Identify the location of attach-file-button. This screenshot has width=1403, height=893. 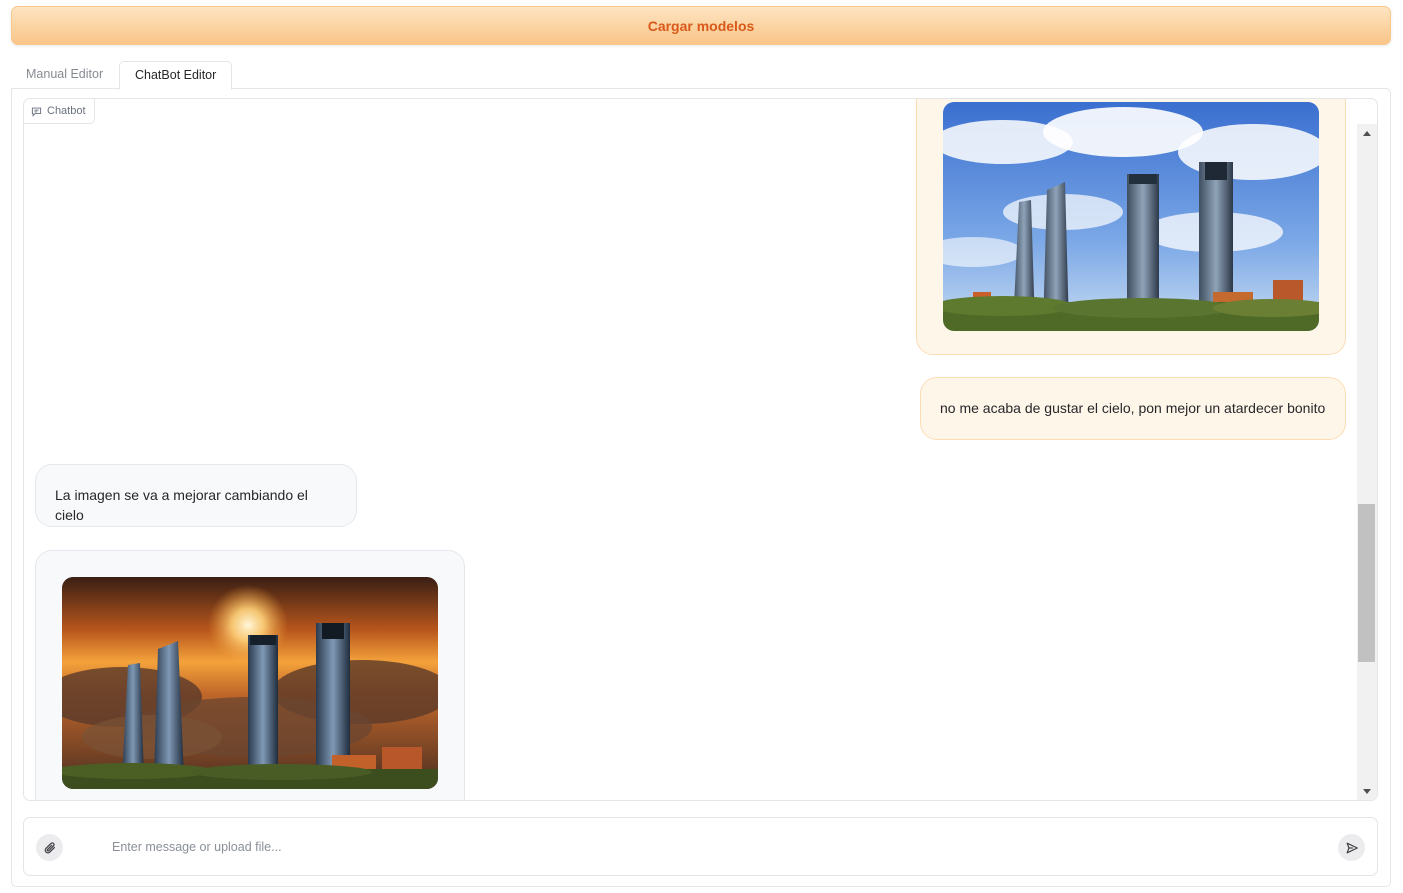
(49, 847).